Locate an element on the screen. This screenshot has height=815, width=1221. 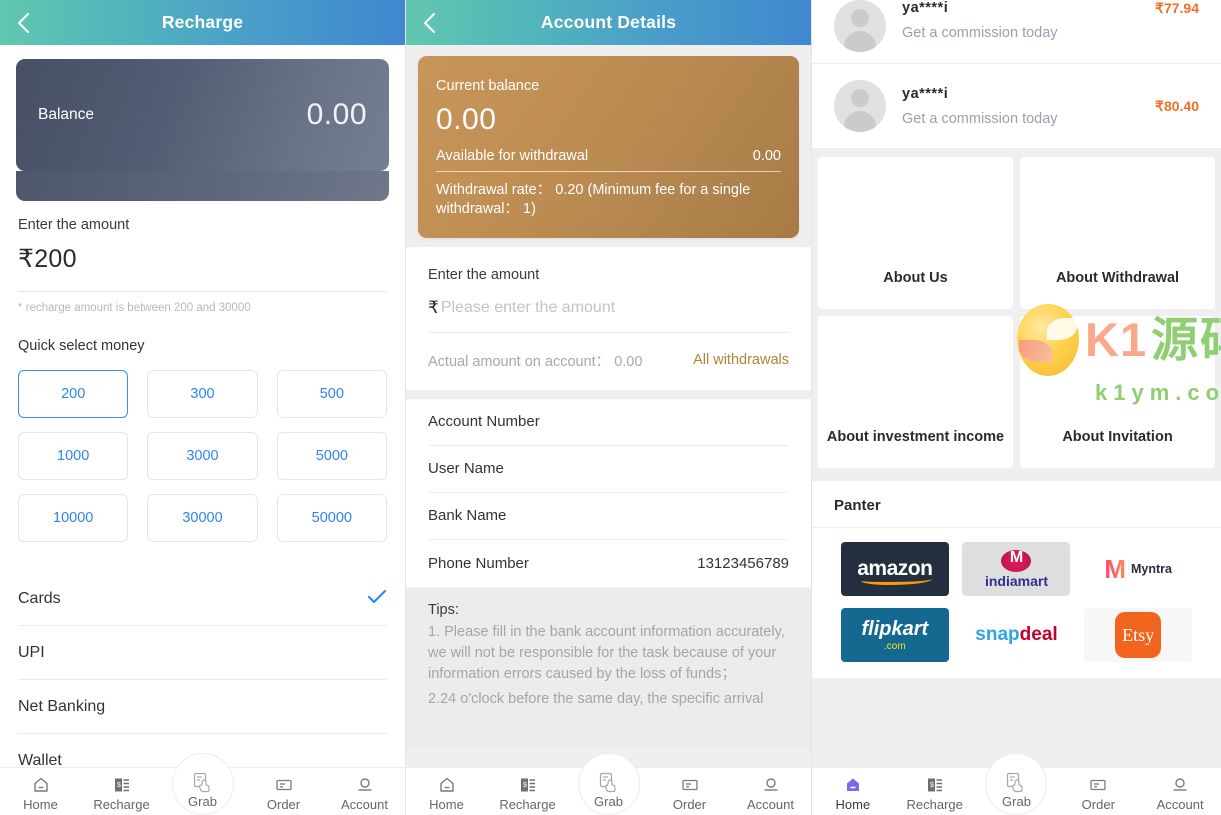
flipkart-logo-text: flipkart is located at coordinates (895, 629).